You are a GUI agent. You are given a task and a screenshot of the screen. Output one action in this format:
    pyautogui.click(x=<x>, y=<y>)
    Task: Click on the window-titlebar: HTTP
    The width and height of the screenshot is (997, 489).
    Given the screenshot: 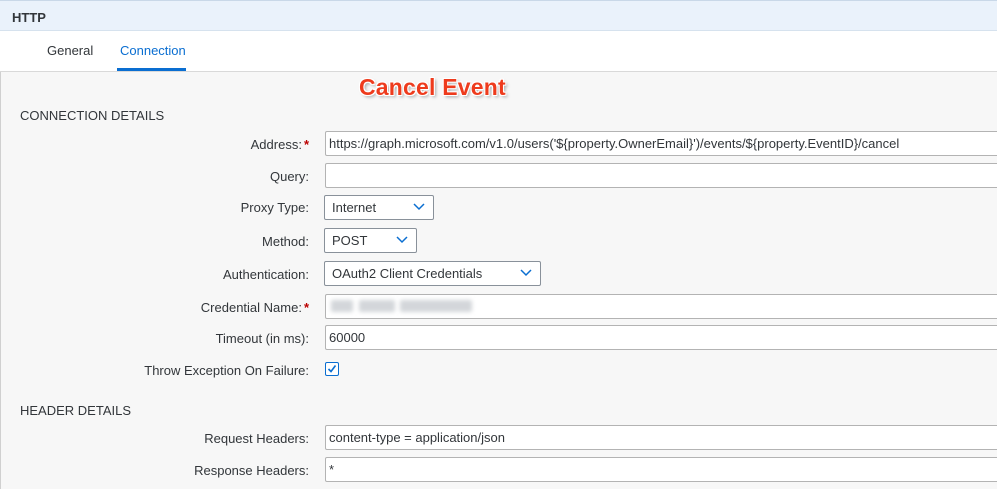 What is the action you would take?
    pyautogui.click(x=498, y=15)
    